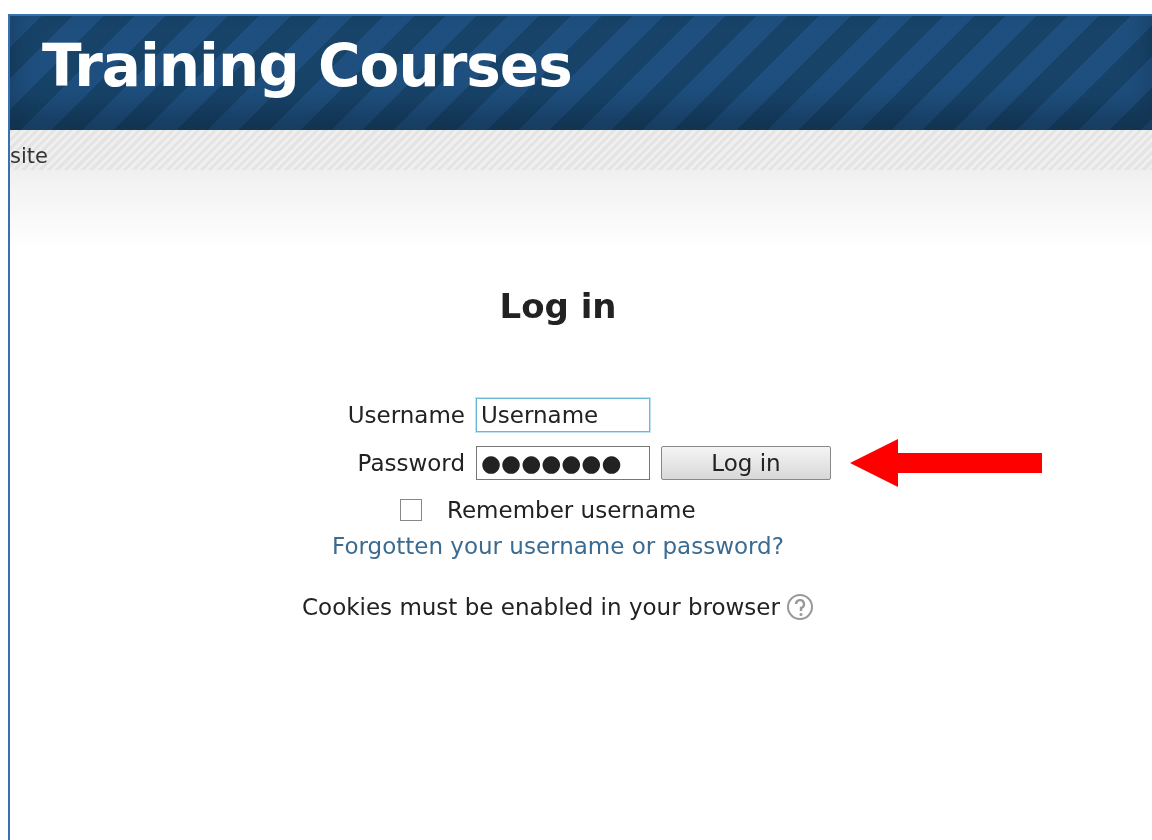 Image resolution: width=1152 pixels, height=840 pixels. What do you see at coordinates (799, 607) in the screenshot?
I see `help-icon` at bounding box center [799, 607].